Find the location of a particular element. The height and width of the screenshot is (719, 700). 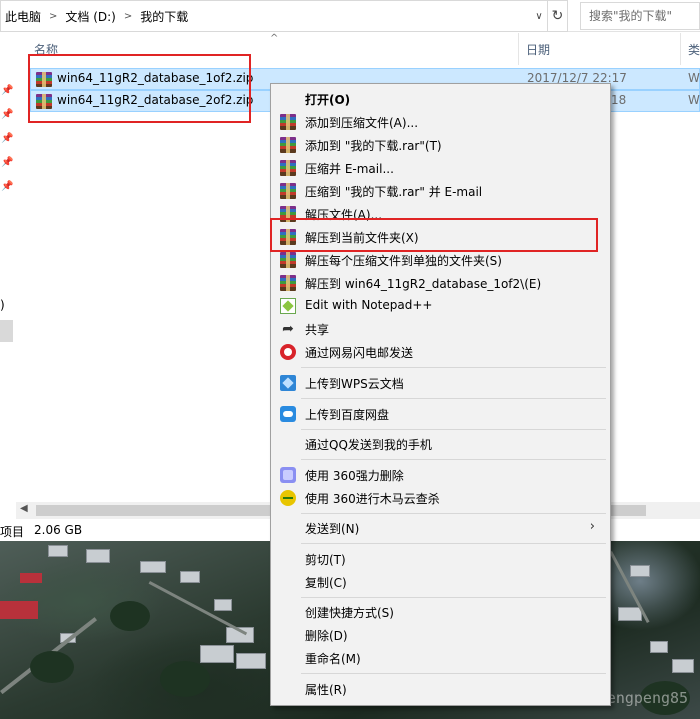

menu-item-edit-notepadpp: Edit with Notepad++ is located at coordinates (440, 306).